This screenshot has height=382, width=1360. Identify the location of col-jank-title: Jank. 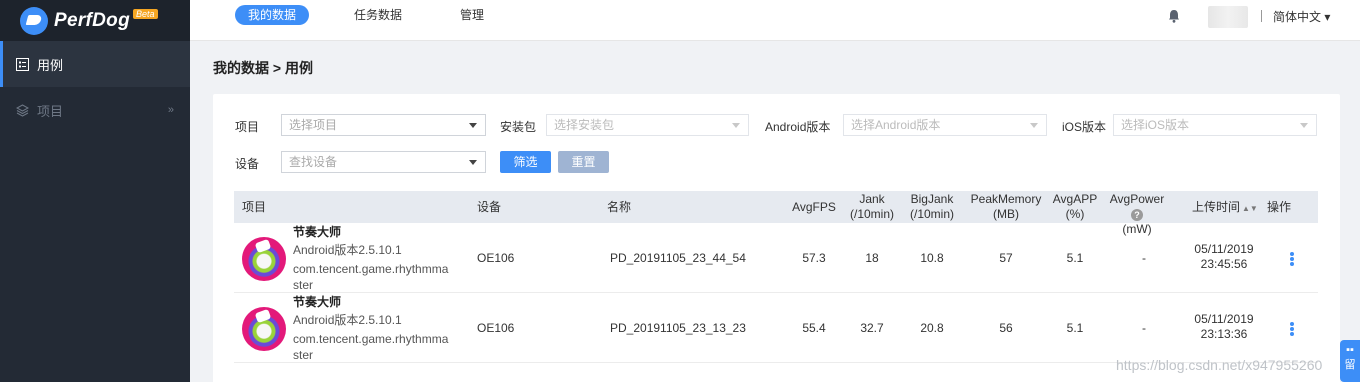
(872, 199).